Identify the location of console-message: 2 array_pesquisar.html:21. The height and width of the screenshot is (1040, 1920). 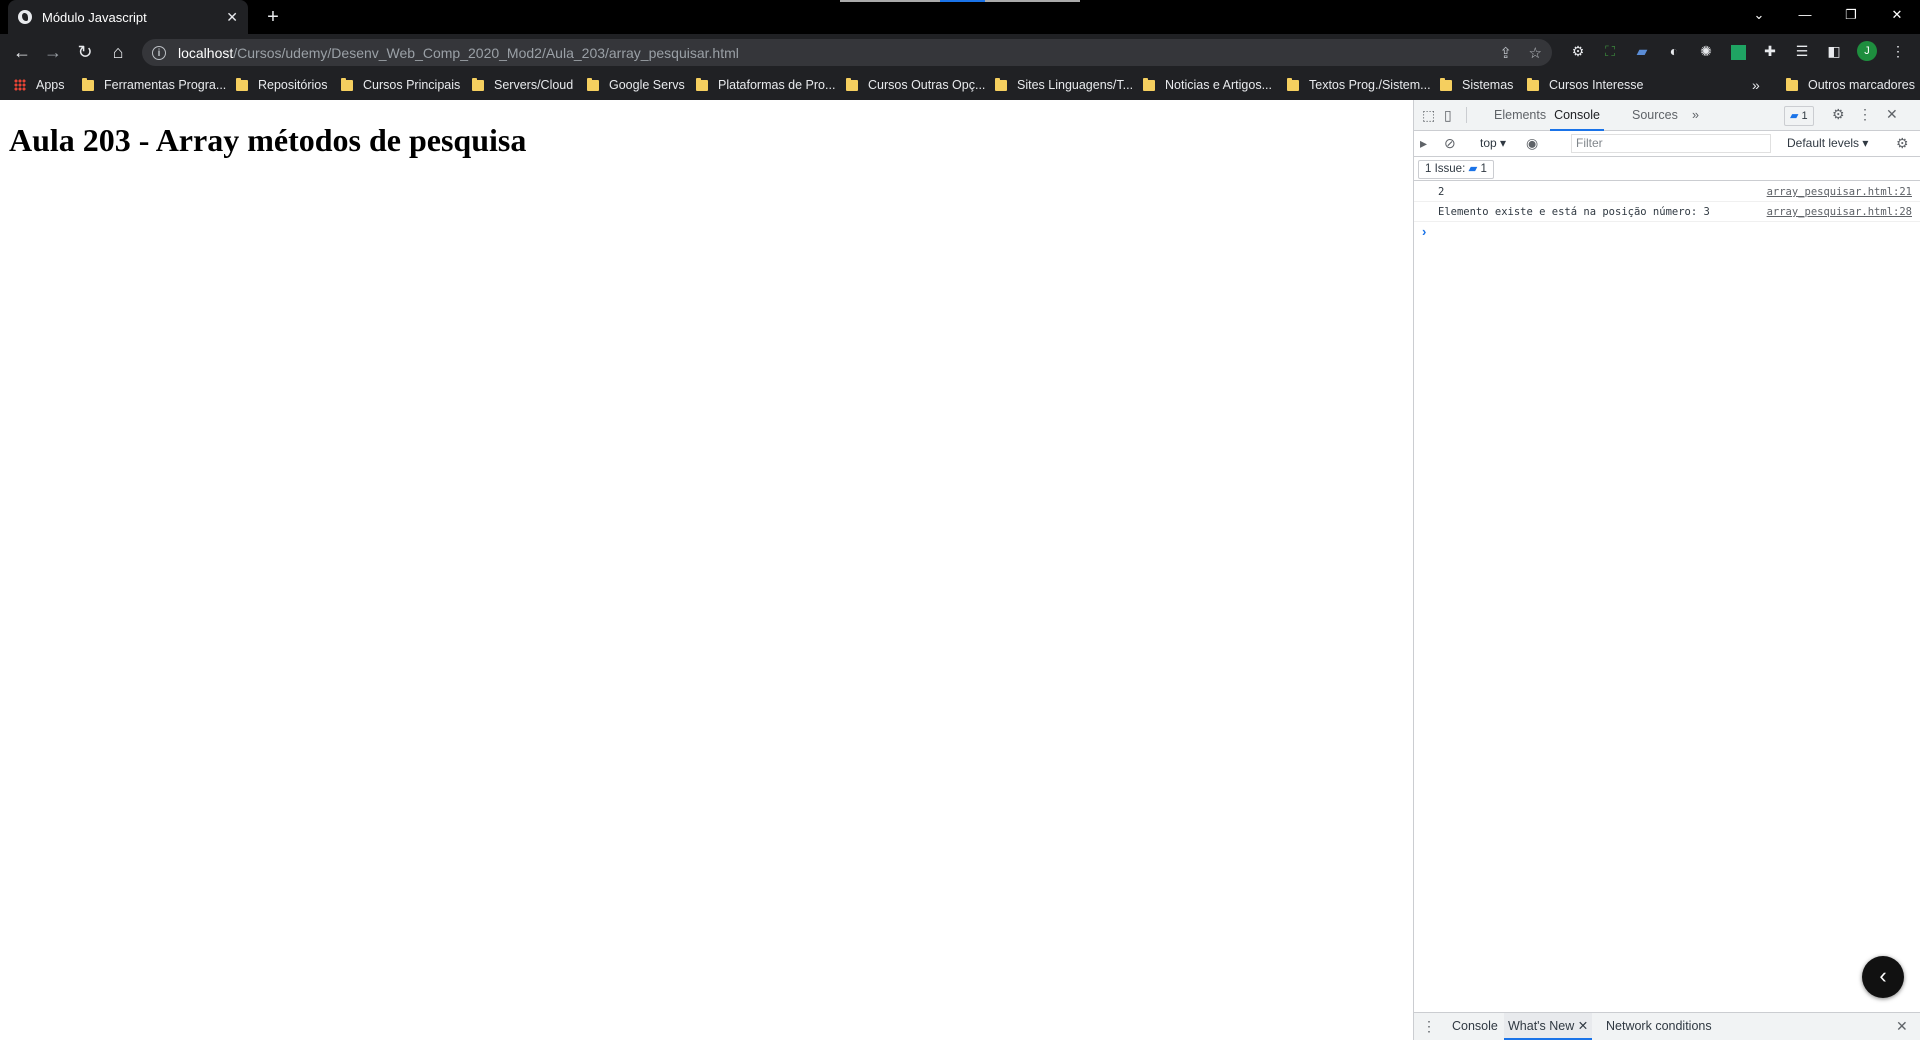
(1667, 192).